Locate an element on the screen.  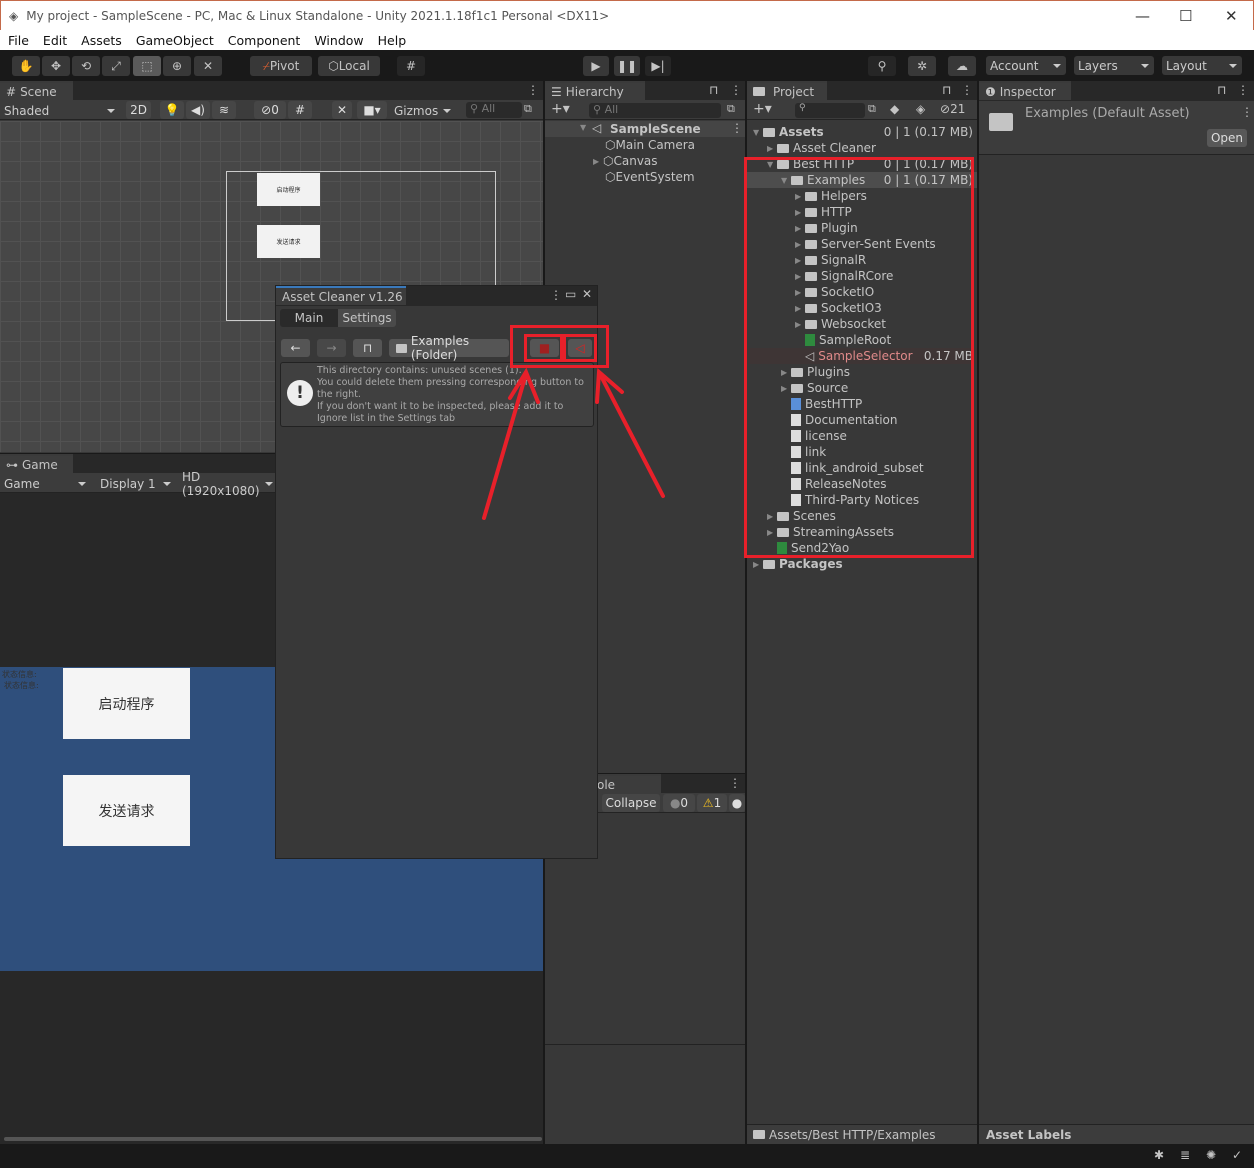
annotation-arrows is located at coordinates (573, 443).